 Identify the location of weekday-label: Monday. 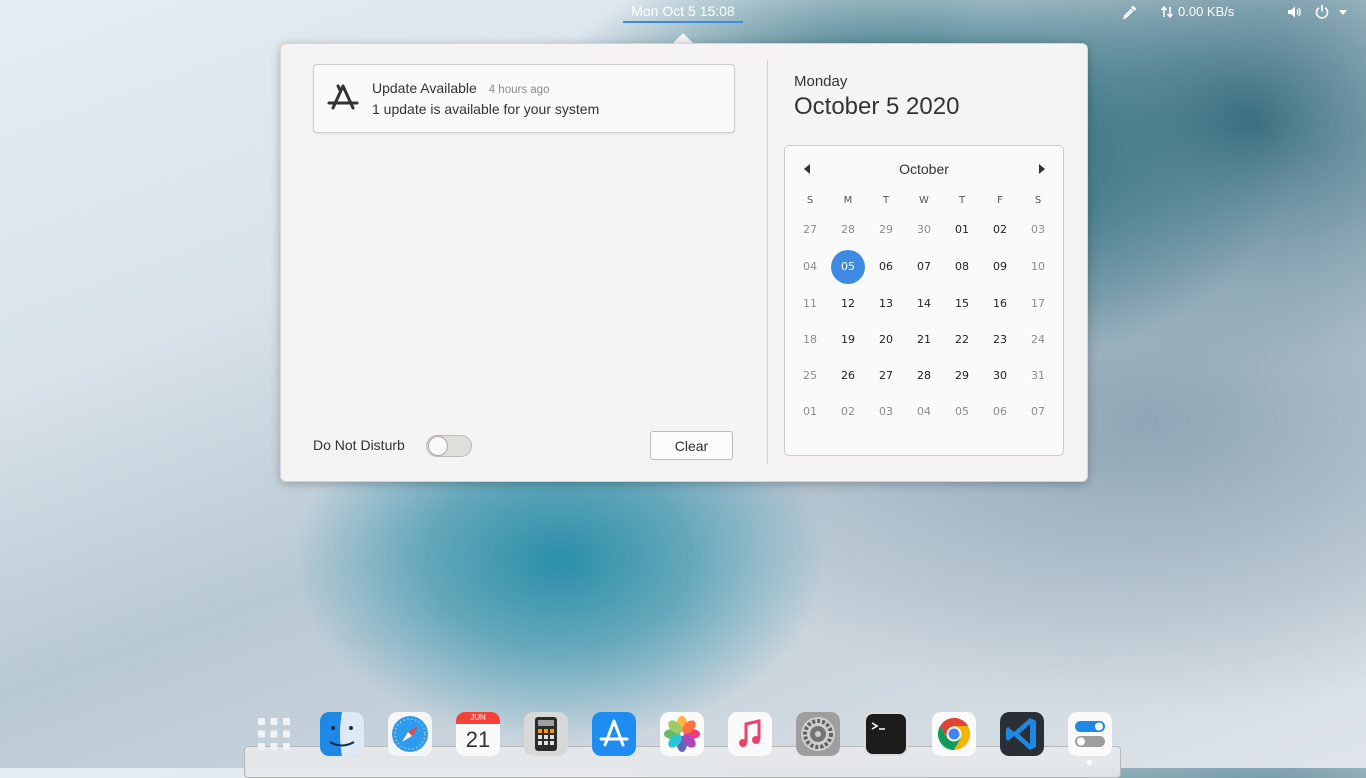
(821, 81).